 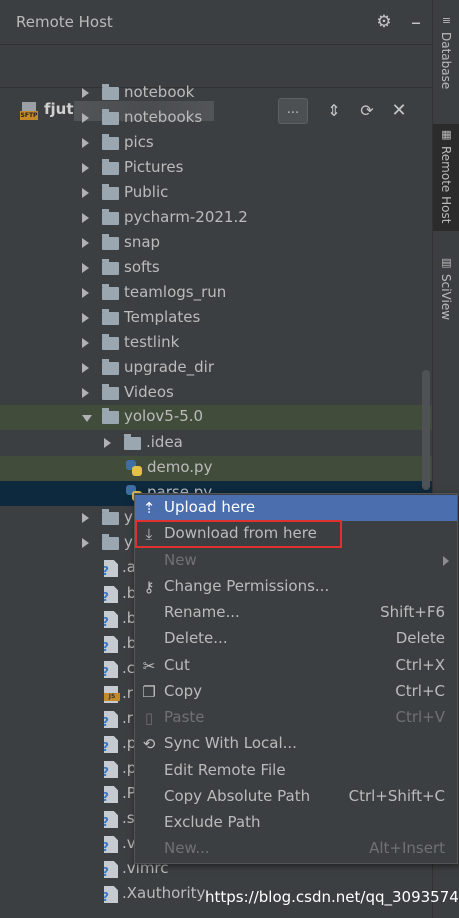 What do you see at coordinates (216, 468) in the screenshot?
I see `tree-row: demo.py` at bounding box center [216, 468].